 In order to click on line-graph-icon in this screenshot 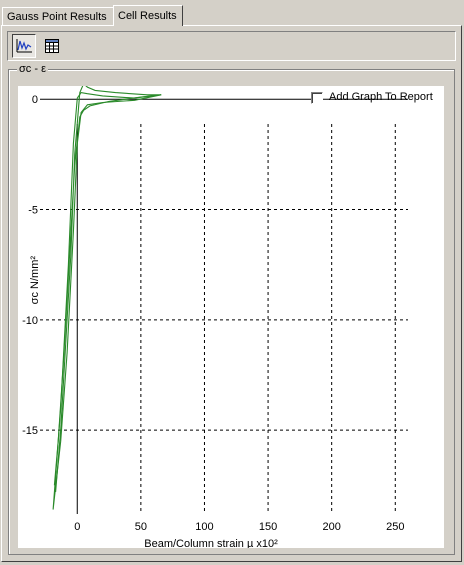, I will do `click(24, 46)`.